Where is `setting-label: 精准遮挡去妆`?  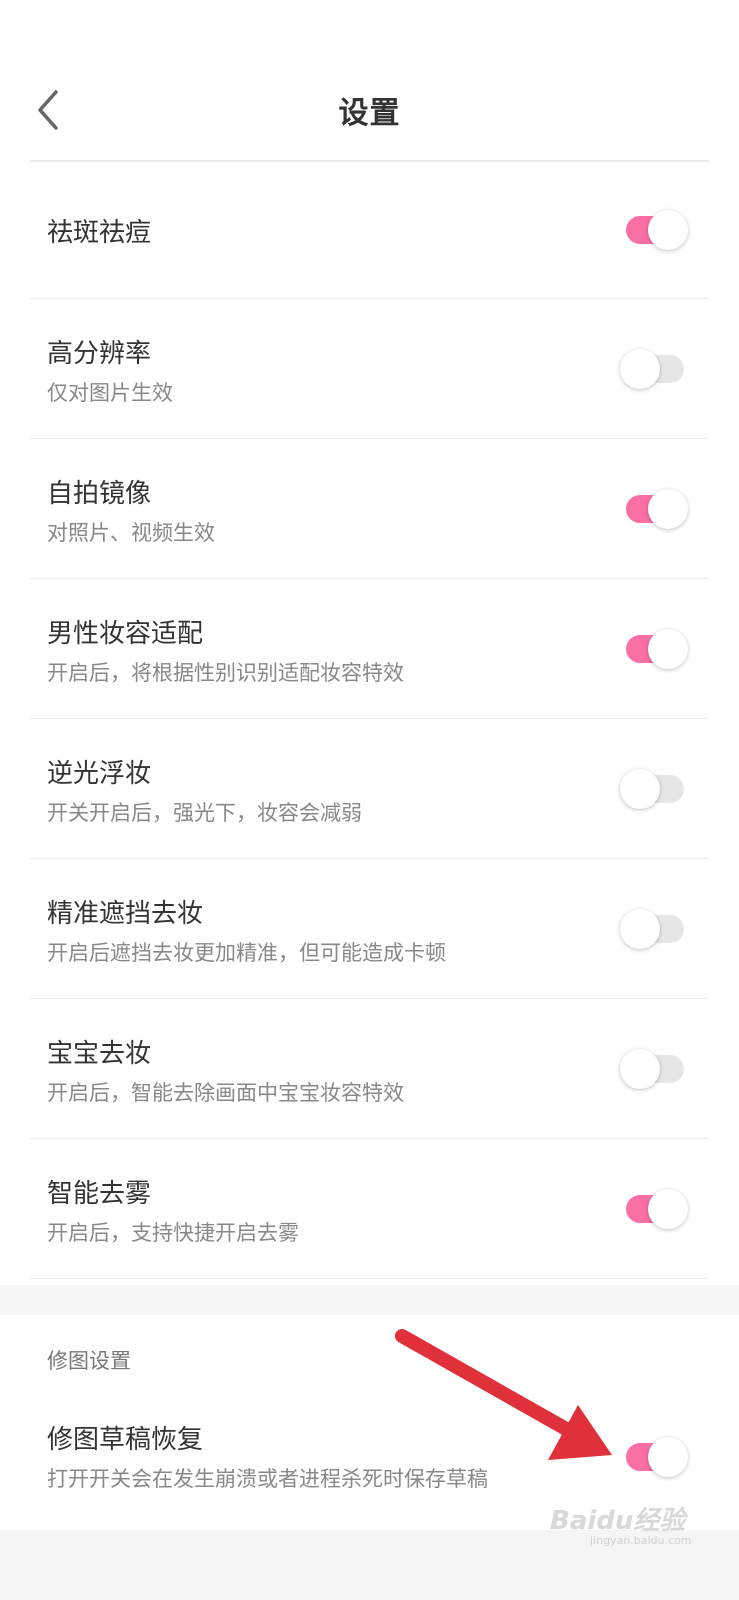
setting-label: 精准遮挡去妆 is located at coordinates (125, 914).